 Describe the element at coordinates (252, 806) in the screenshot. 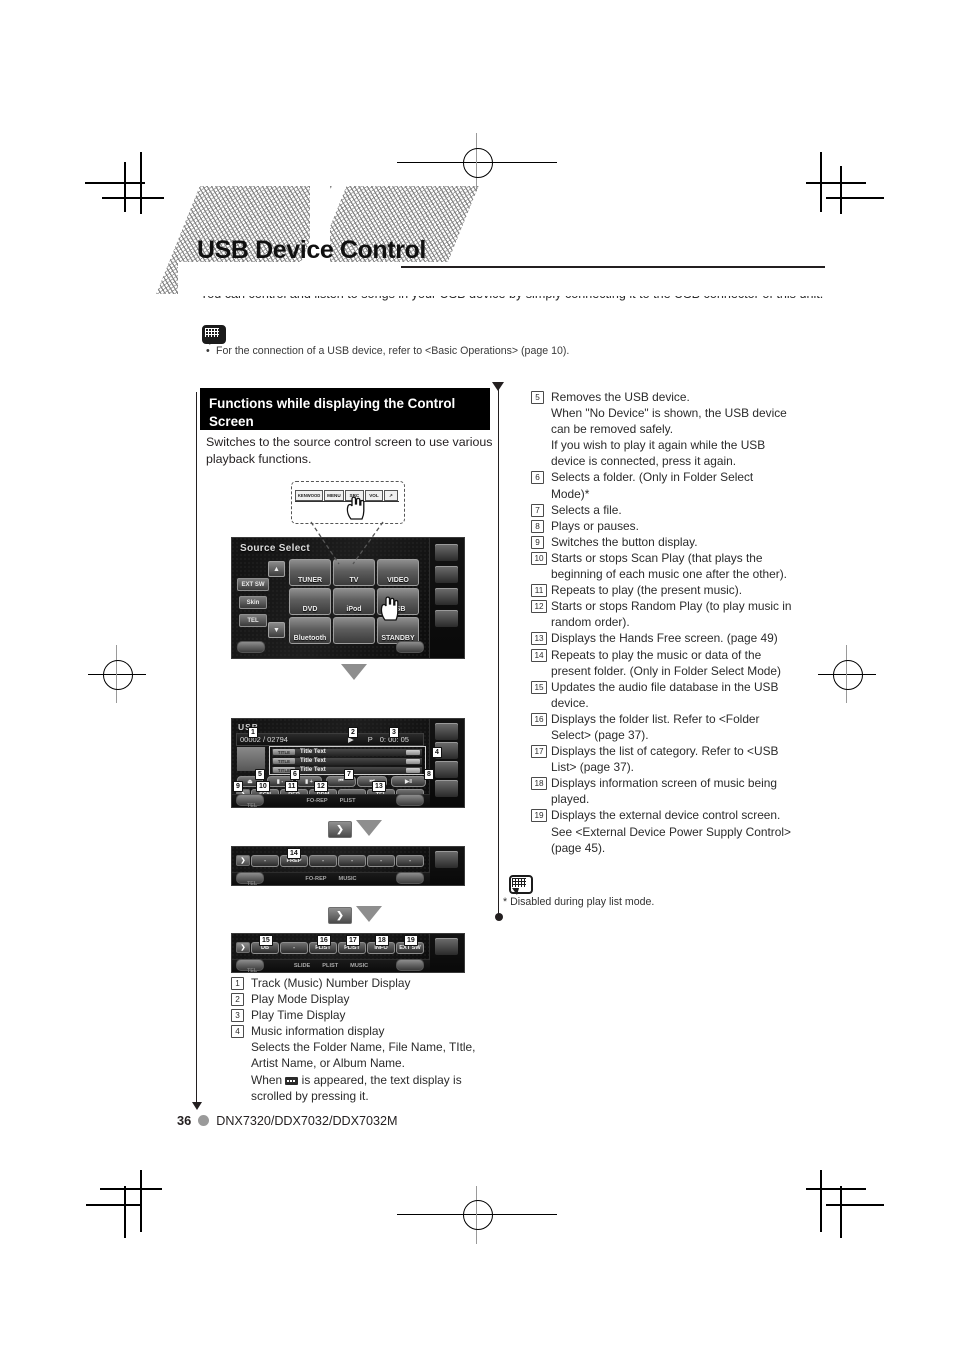

I see `playback-tel-indicator: TEL` at that location.